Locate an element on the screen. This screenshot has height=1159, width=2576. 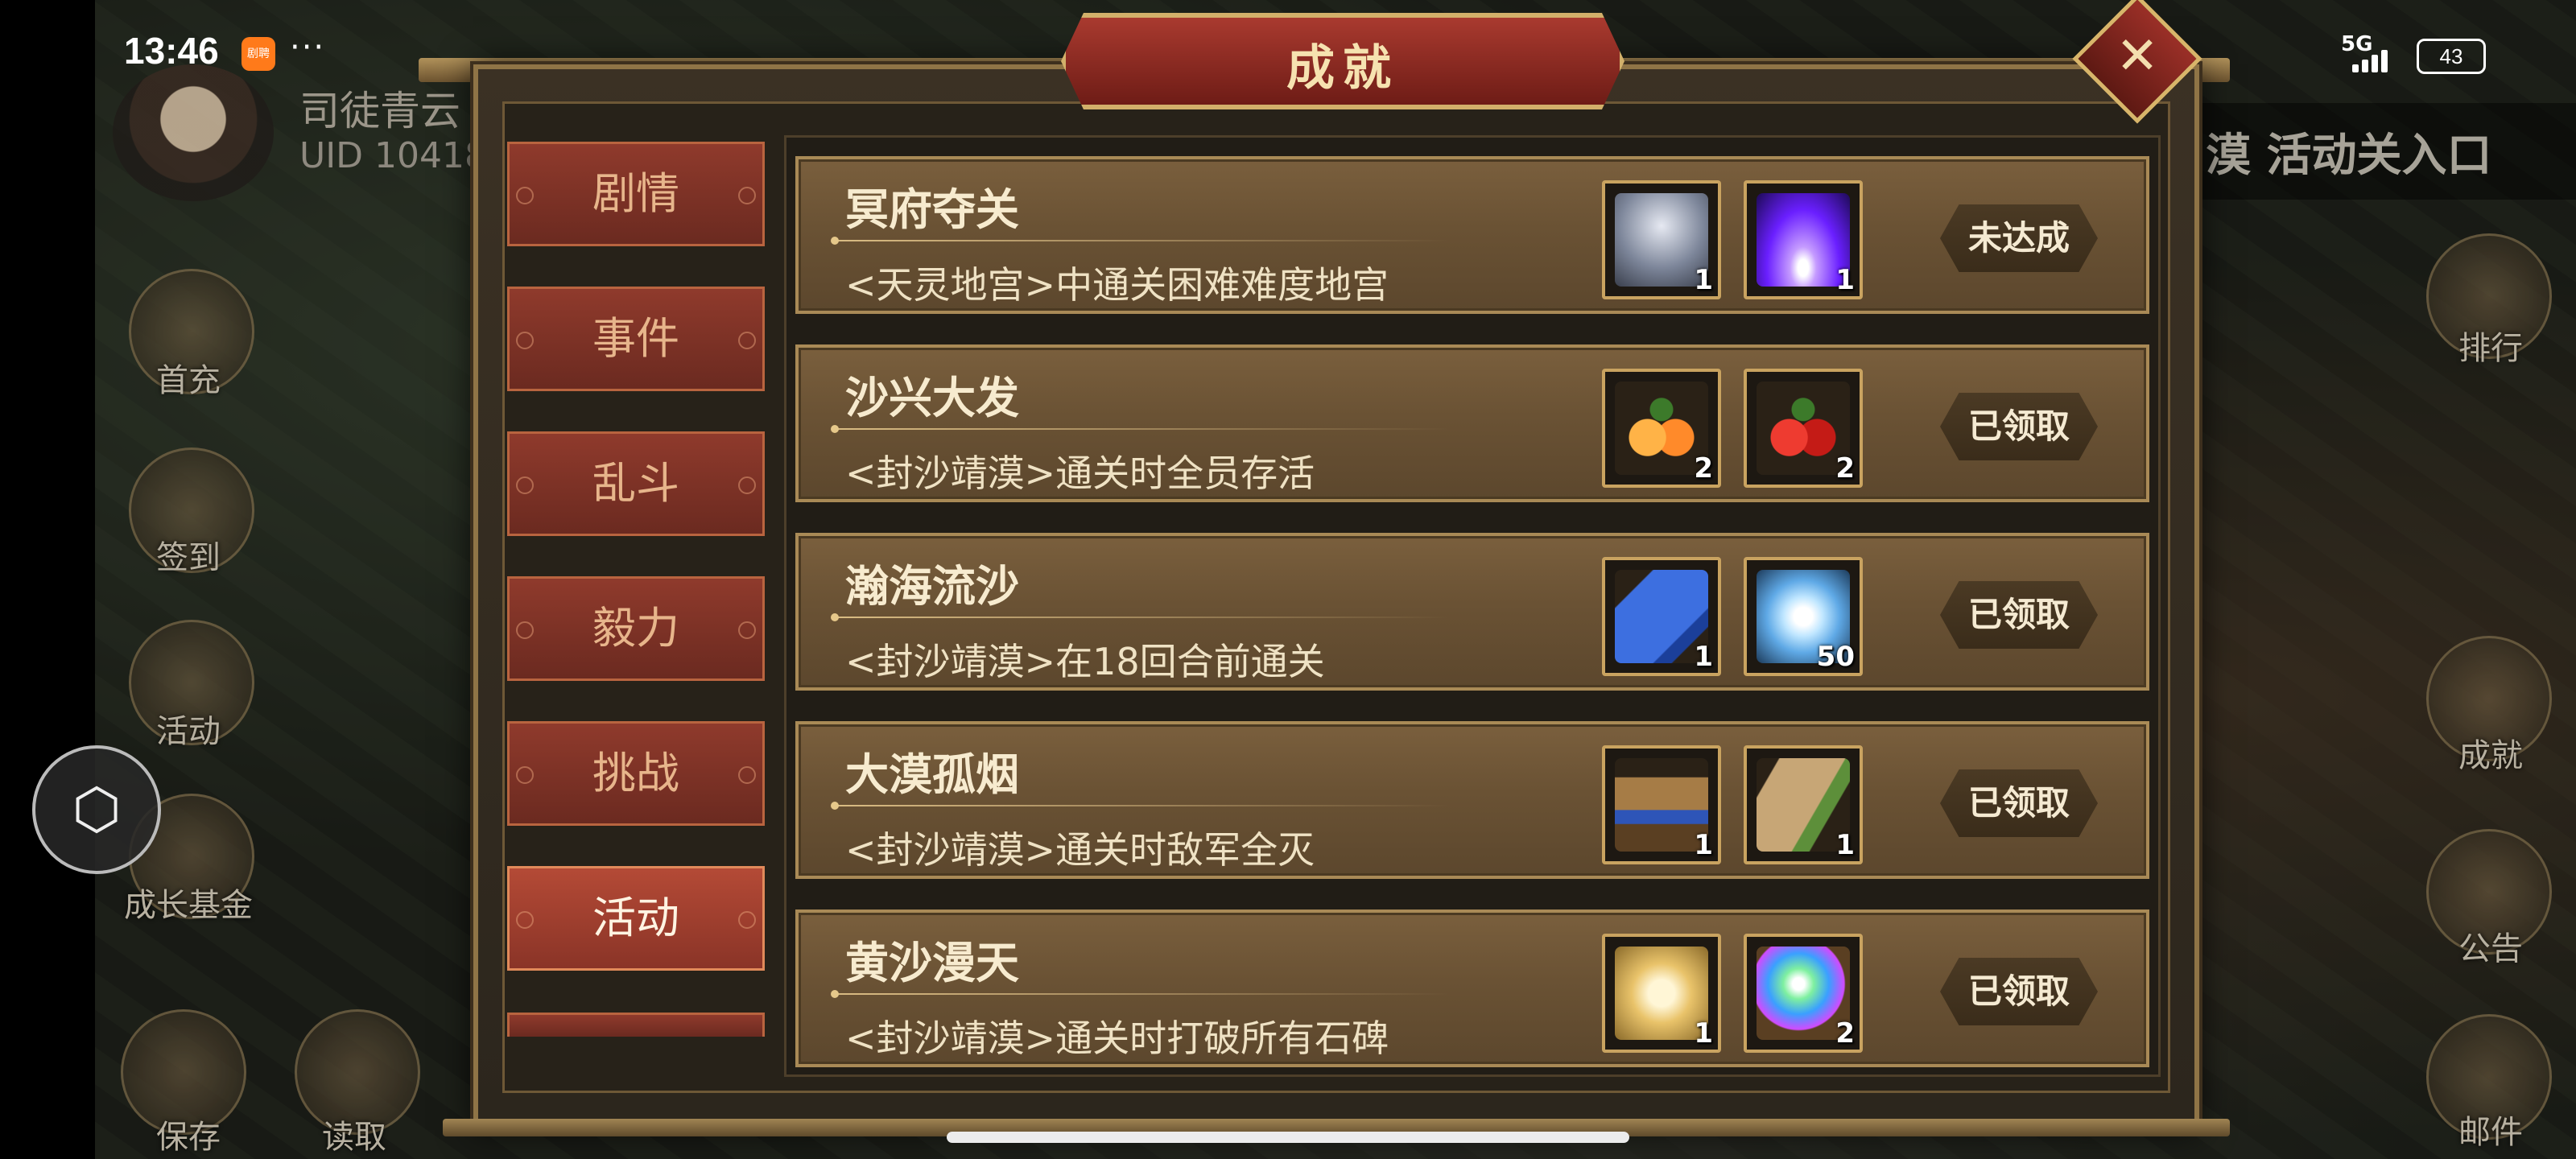
tab-event: 事件 is located at coordinates (636, 339).